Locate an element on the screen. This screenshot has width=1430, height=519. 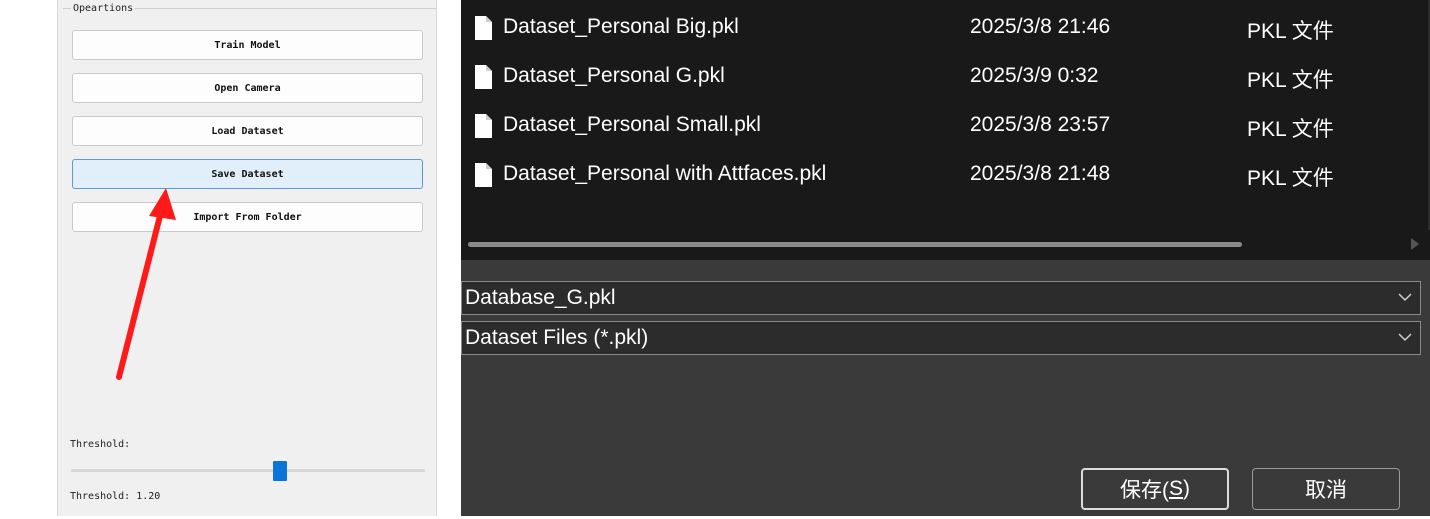
cancel-button: 取消 is located at coordinates (1326, 489).